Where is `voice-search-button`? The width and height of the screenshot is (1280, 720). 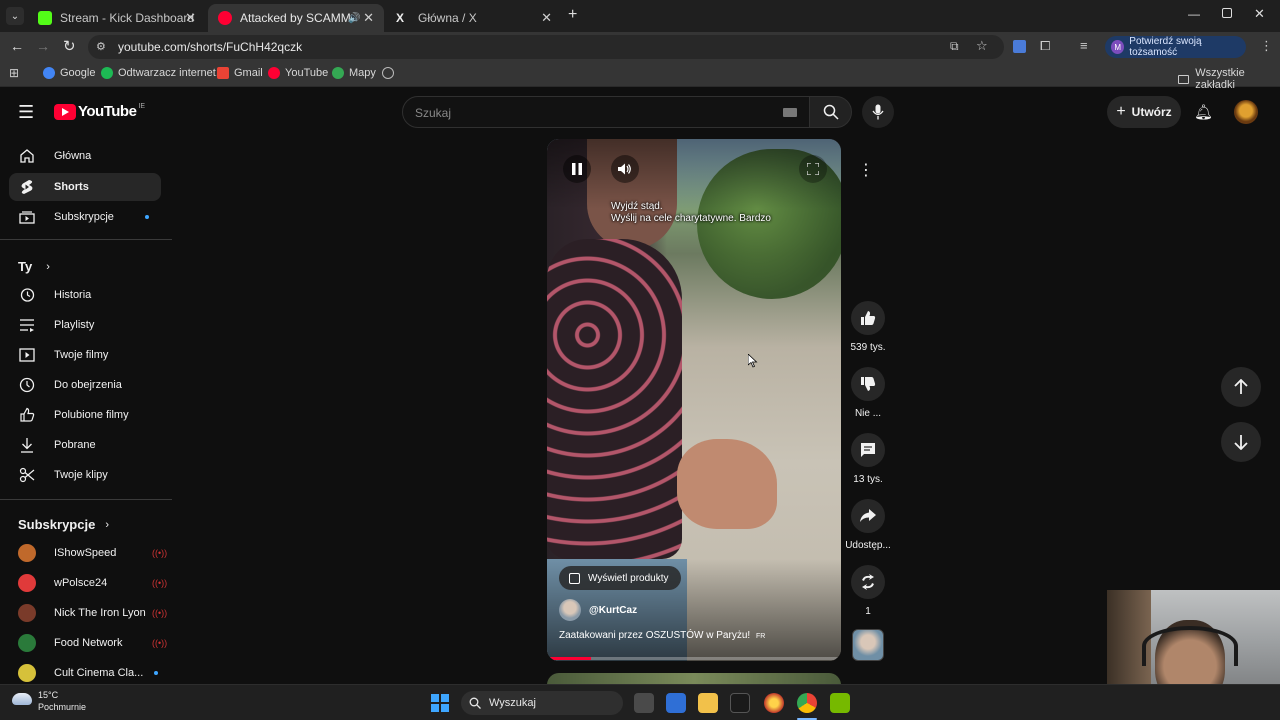 voice-search-button is located at coordinates (878, 112).